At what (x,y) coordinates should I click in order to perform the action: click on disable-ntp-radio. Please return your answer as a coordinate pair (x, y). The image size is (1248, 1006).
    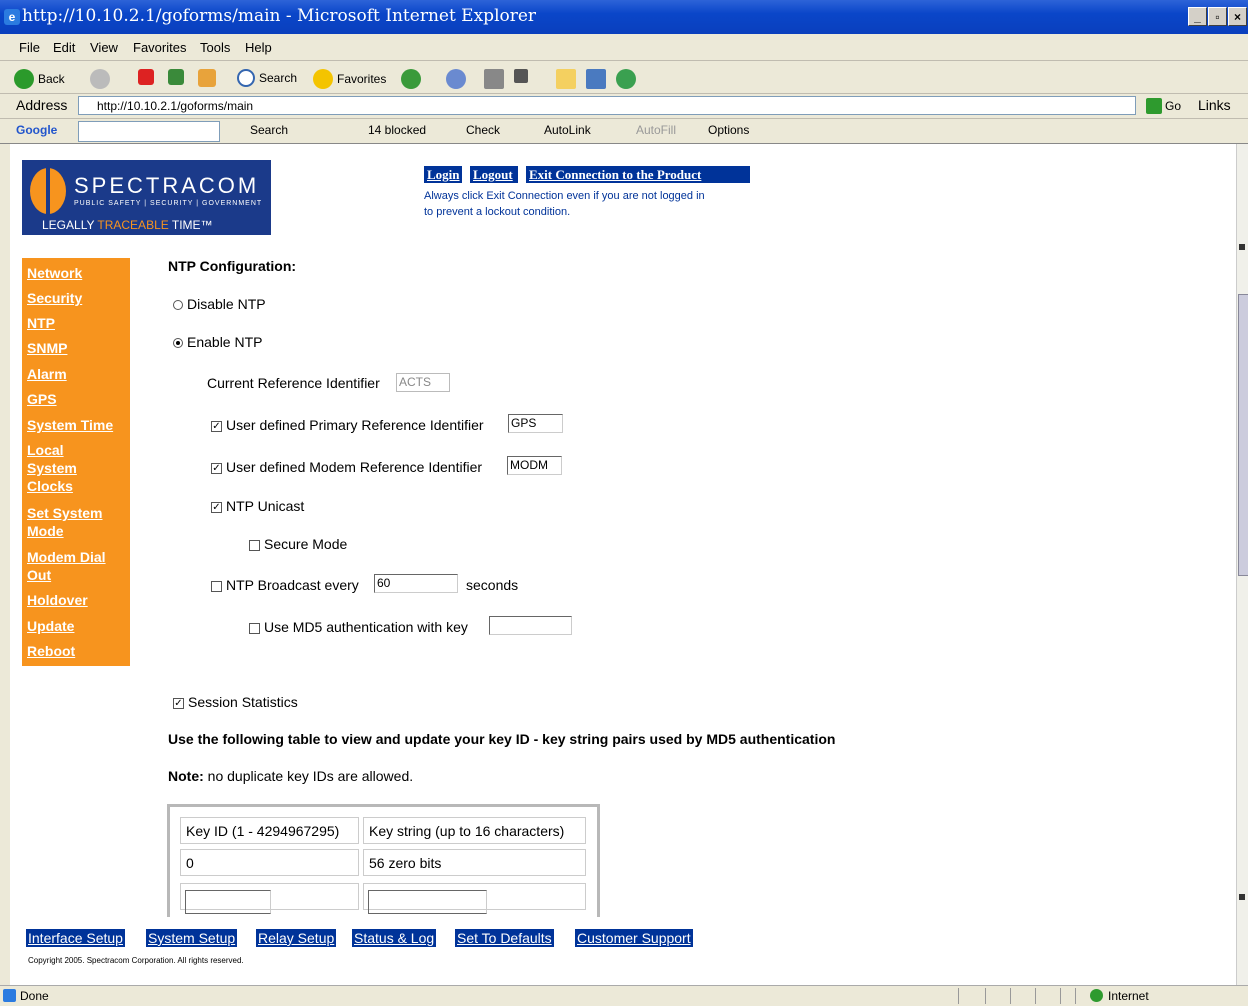
    Looking at the image, I should click on (178, 305).